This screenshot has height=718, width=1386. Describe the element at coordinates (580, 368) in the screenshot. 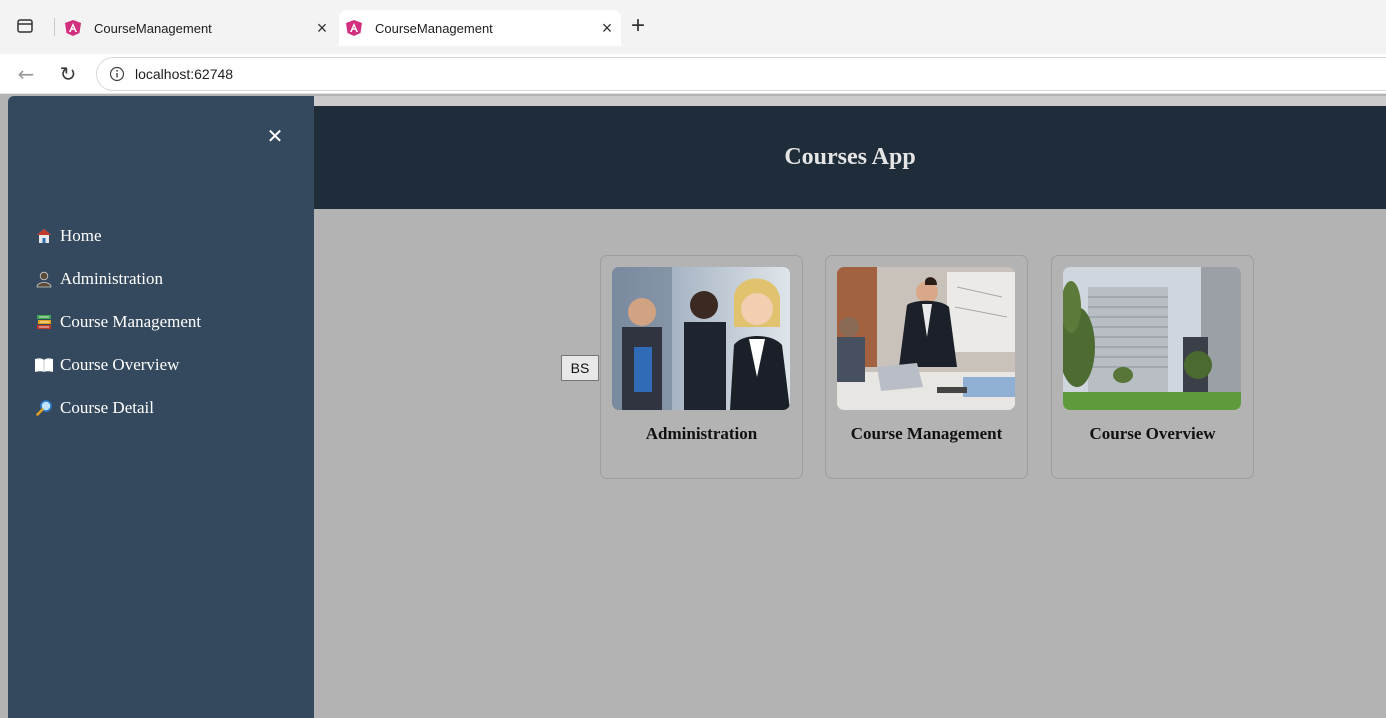

I see `bs-button: BS` at that location.